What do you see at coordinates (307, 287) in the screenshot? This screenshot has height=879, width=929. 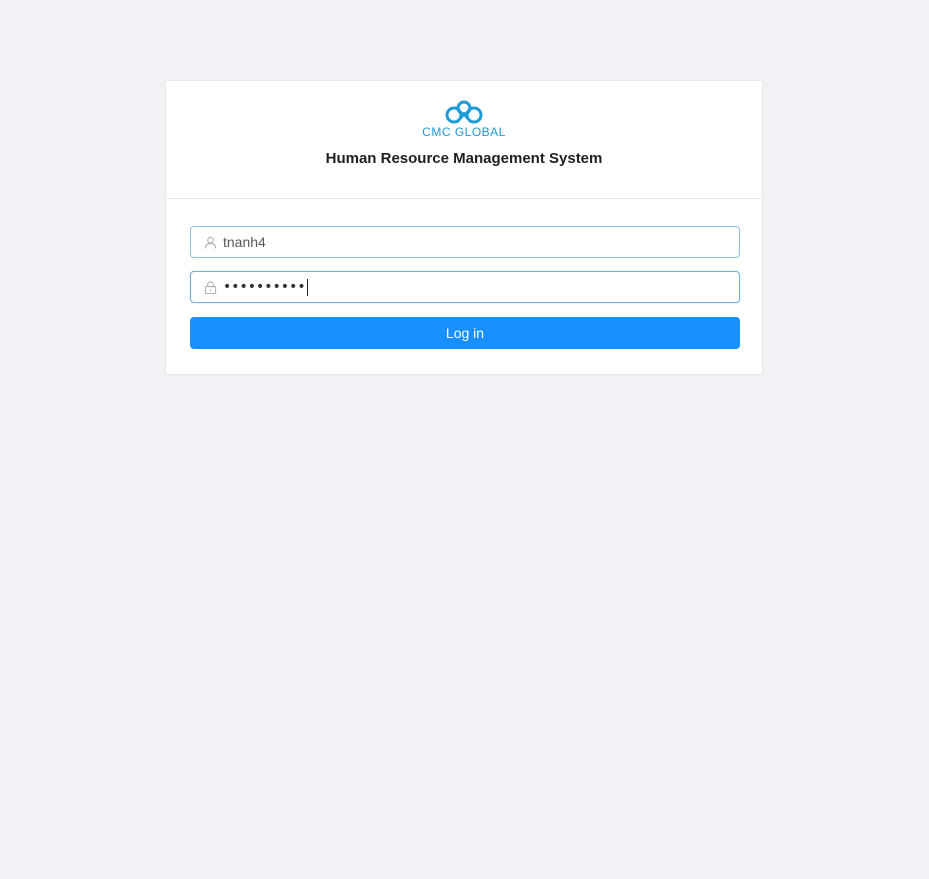 I see `text-caret` at bounding box center [307, 287].